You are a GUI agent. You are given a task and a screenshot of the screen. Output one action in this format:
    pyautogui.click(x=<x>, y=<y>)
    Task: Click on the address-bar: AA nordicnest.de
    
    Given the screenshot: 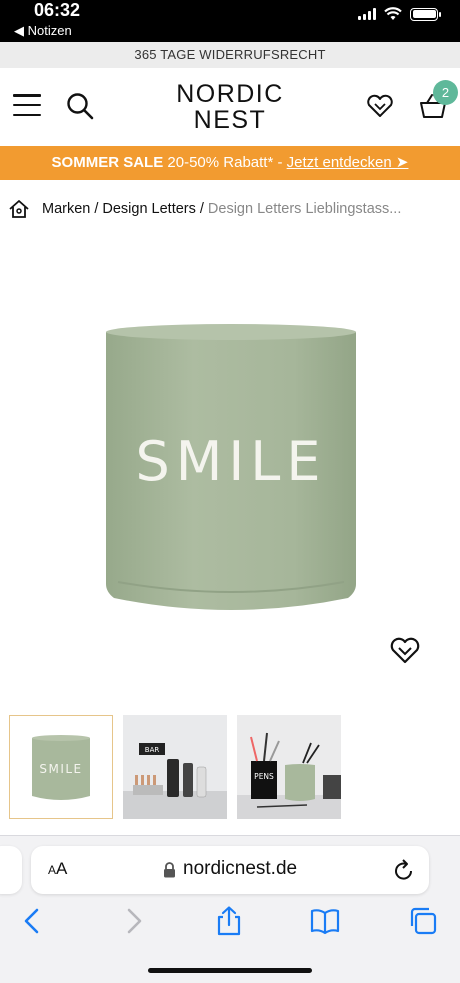 What is the action you would take?
    pyautogui.click(x=230, y=870)
    